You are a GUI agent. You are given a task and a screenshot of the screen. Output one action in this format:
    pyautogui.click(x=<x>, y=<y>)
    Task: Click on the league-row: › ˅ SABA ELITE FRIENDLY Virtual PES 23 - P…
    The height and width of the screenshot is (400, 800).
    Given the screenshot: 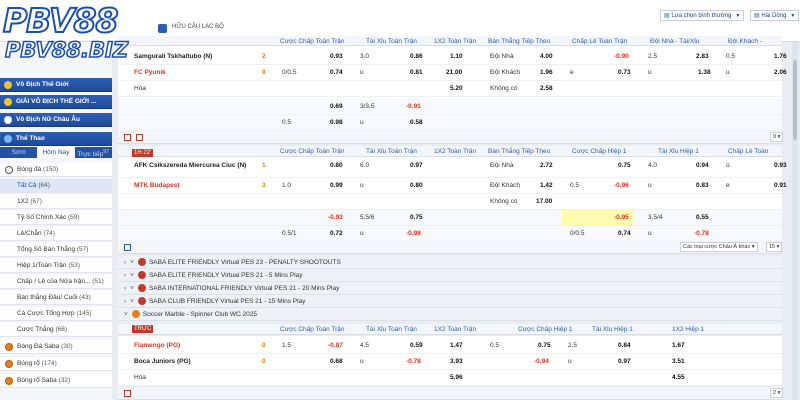 What is the action you would take?
    pyautogui.click(x=450, y=262)
    